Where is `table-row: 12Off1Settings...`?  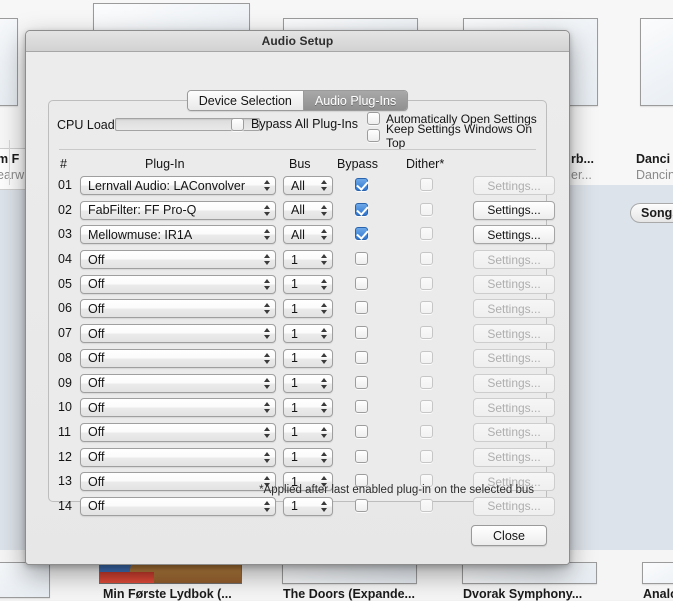
table-row: 12Off1Settings... is located at coordinates (297, 458).